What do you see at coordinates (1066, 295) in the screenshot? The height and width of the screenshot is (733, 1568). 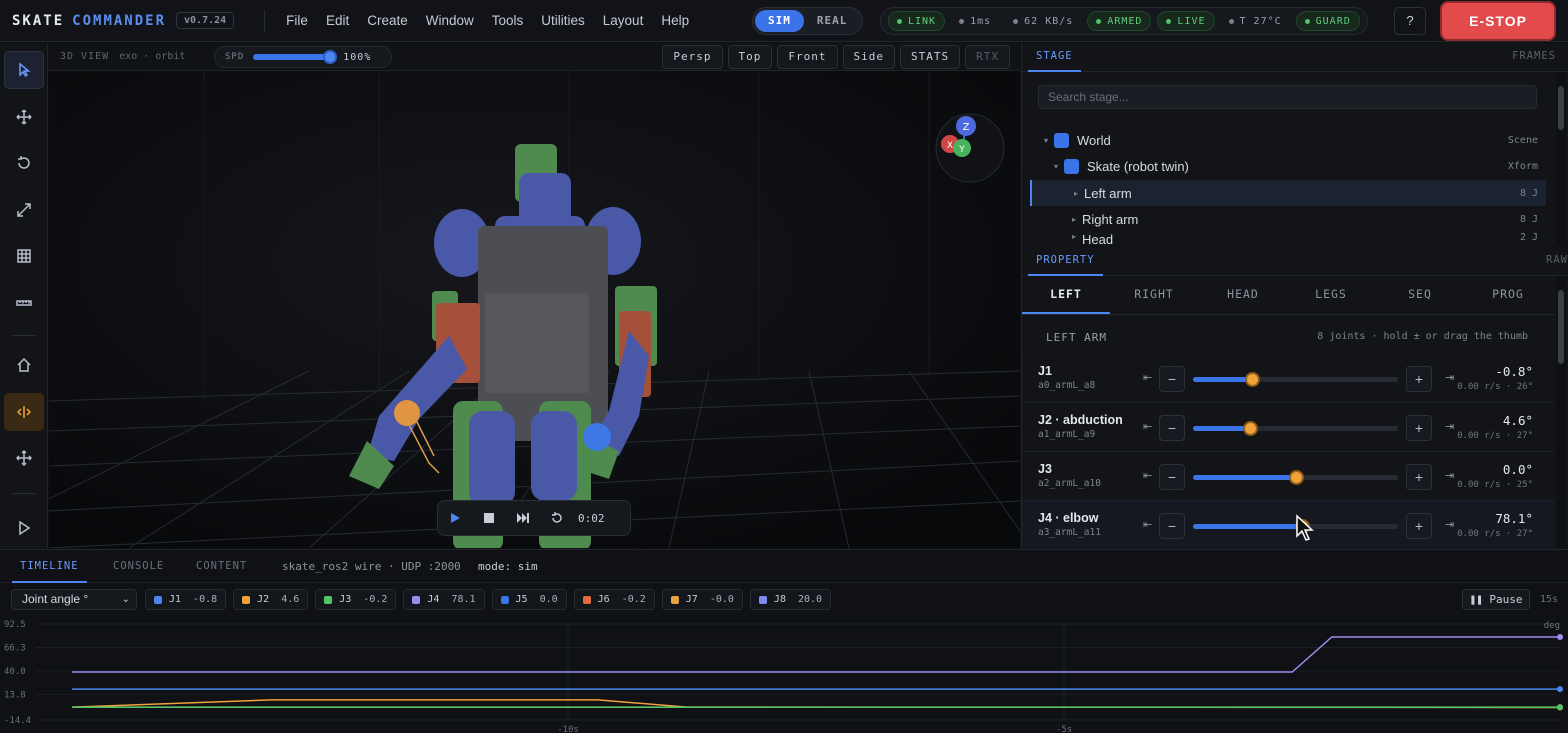 I see `tab-left: LEFT` at bounding box center [1066, 295].